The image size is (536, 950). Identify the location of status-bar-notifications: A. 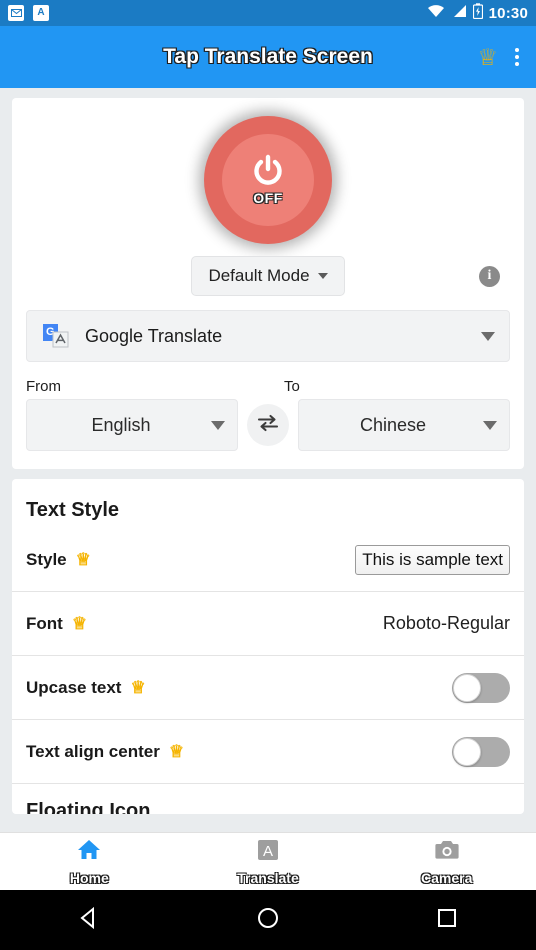
(28, 13).